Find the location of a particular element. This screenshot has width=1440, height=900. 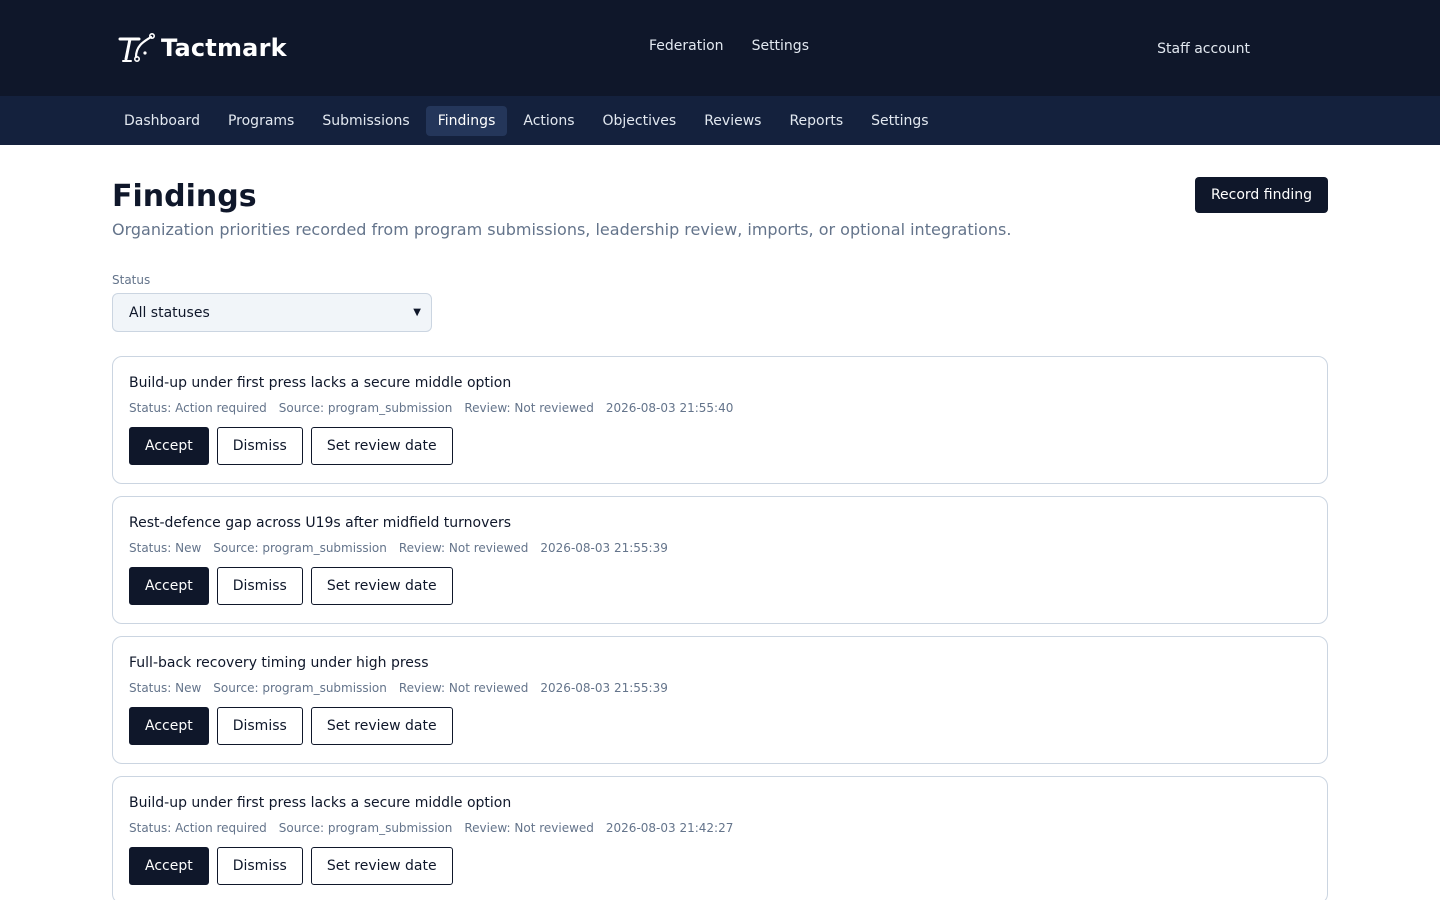

section-nav-actions: Actions is located at coordinates (548, 121).